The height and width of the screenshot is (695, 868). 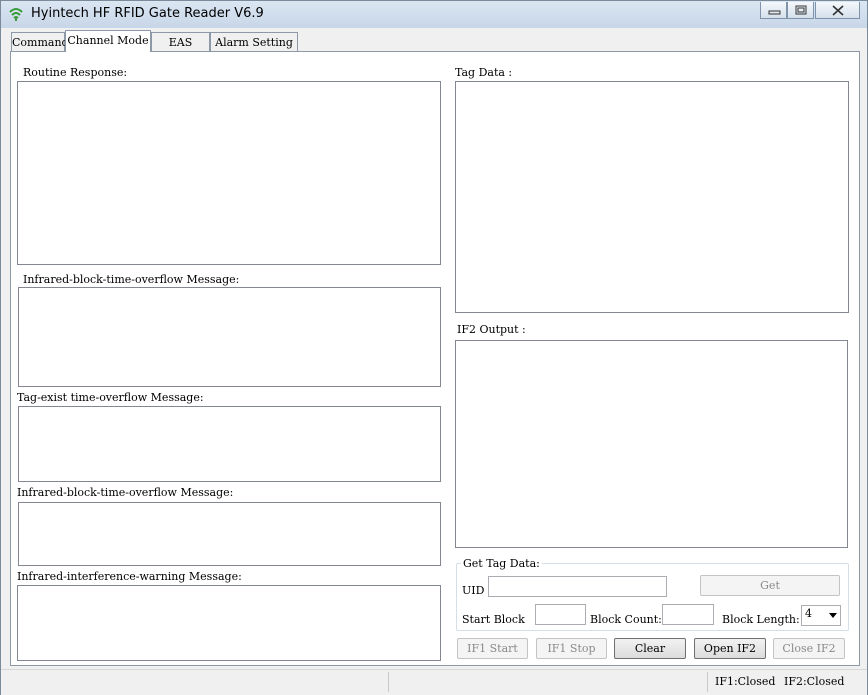 I want to click on close-if2-button: Close IF2, so click(x=809, y=648).